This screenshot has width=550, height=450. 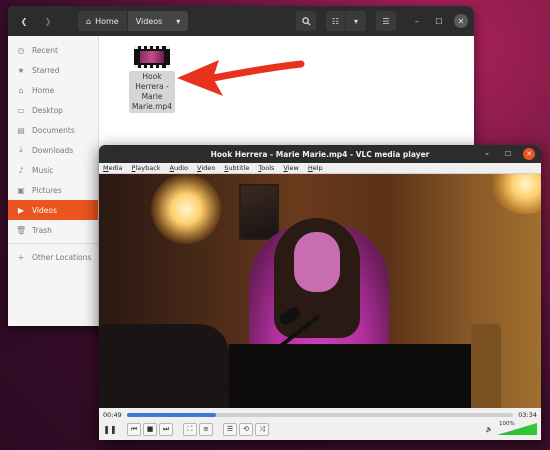 What do you see at coordinates (21, 130) in the screenshot?
I see `document-icon: ▤` at bounding box center [21, 130].